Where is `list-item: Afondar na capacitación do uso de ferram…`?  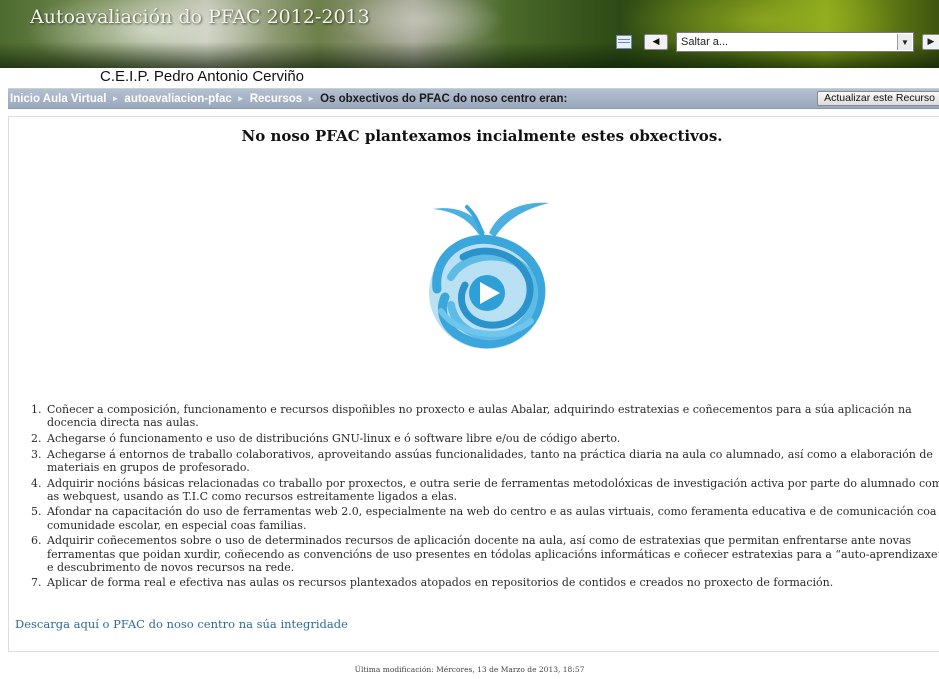 list-item: Afondar na capacitación do uso de ferram… is located at coordinates (492, 518).